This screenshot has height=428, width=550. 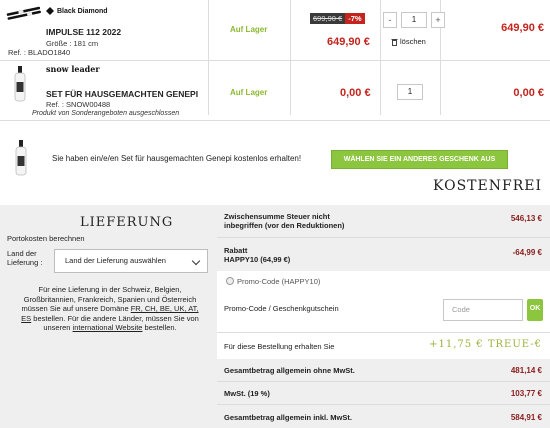 What do you see at coordinates (50, 11) in the screenshot?
I see `diamond-icon` at bounding box center [50, 11].